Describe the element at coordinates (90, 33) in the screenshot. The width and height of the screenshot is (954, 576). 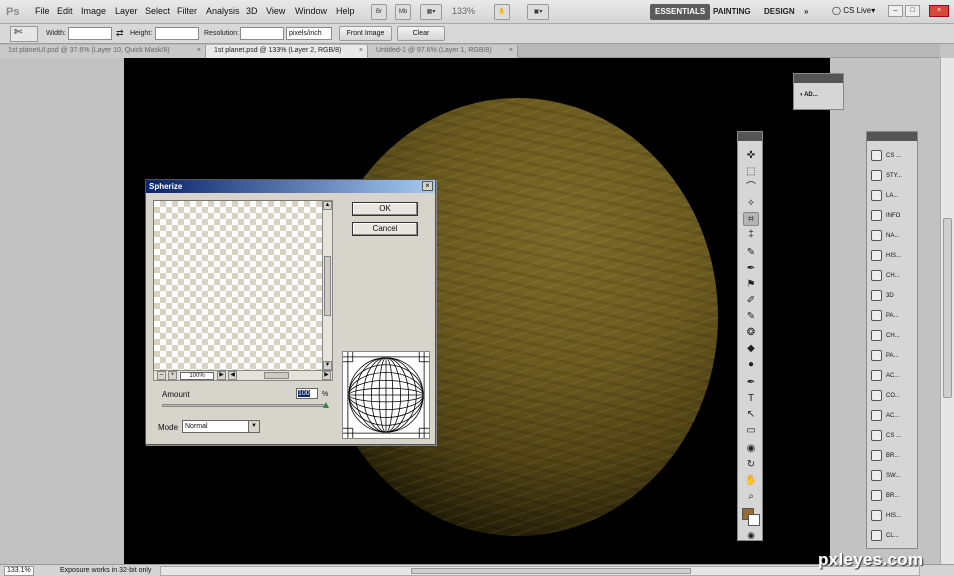
I see `width-field` at that location.